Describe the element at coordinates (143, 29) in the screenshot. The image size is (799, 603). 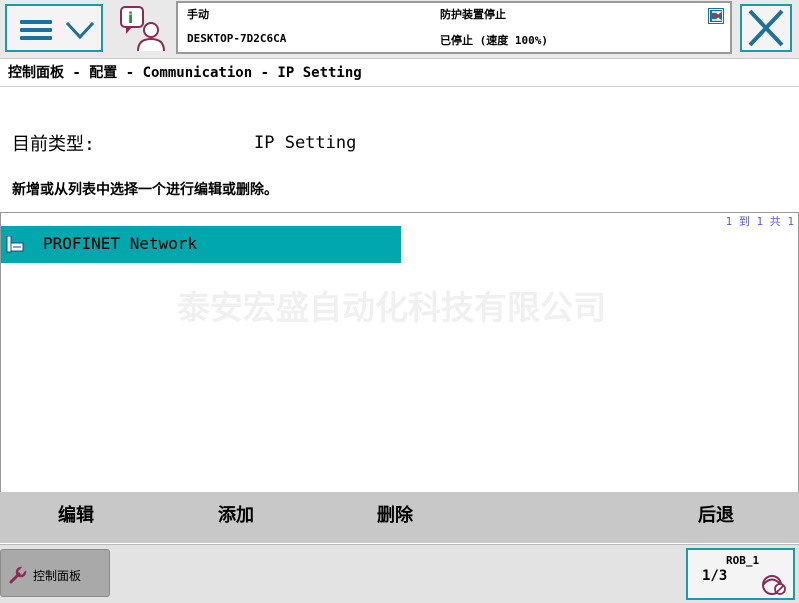
I see `info-person-icon: i` at that location.